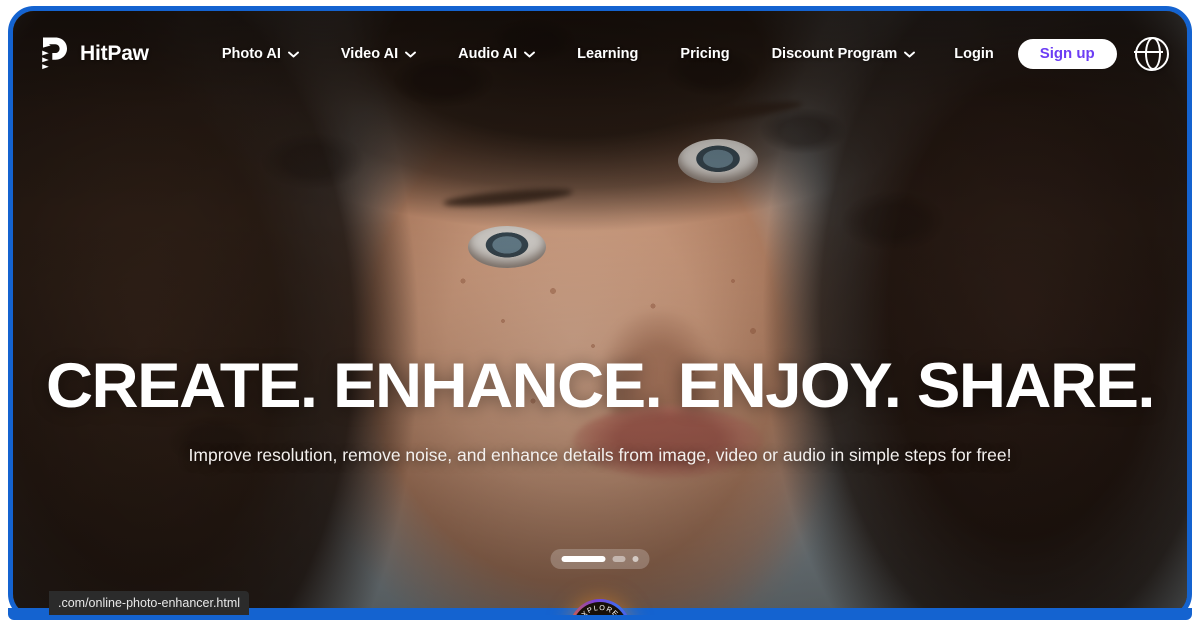 Image resolution: width=1200 pixels, height=628 pixels. I want to click on nav-item-label: Learning, so click(608, 54).